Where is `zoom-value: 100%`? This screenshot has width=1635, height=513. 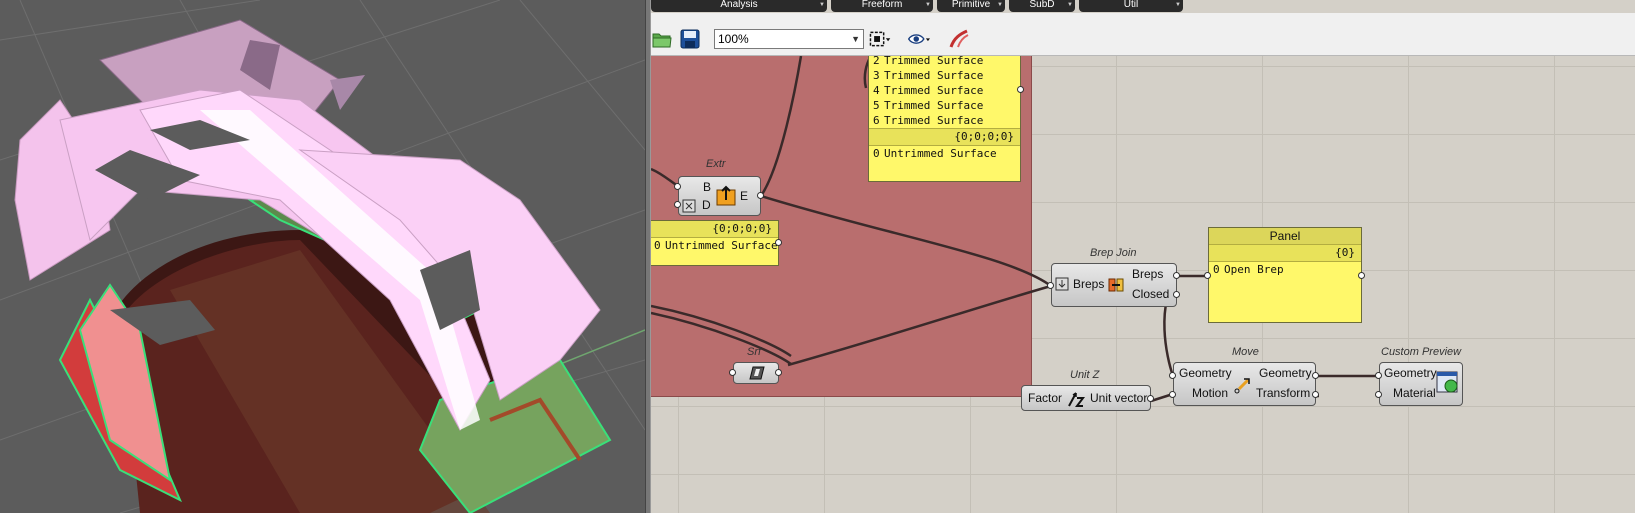 zoom-value: 100% is located at coordinates (733, 39).